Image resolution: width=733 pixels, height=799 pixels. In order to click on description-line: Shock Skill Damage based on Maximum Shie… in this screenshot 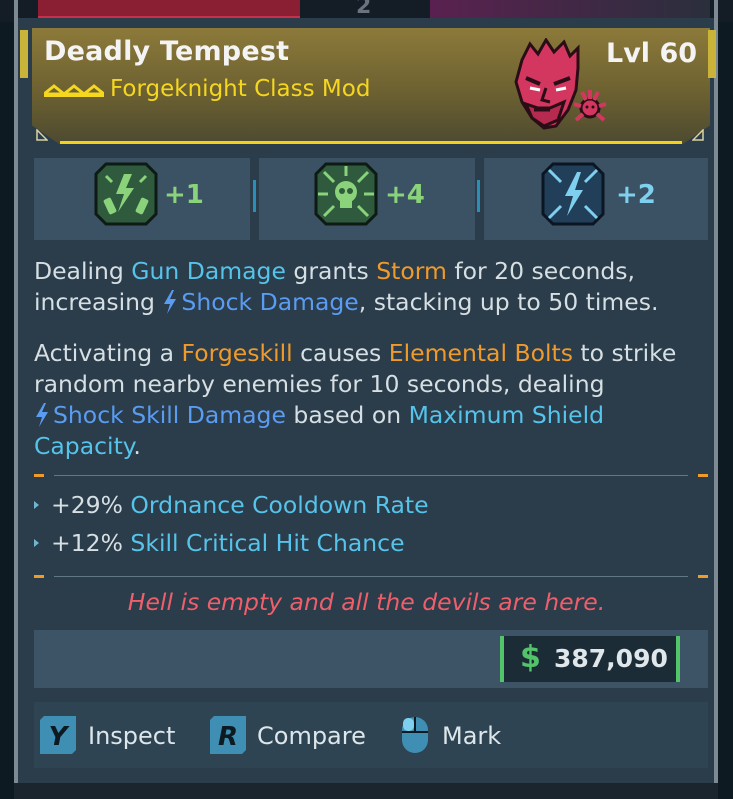, I will do `click(374, 415)`.